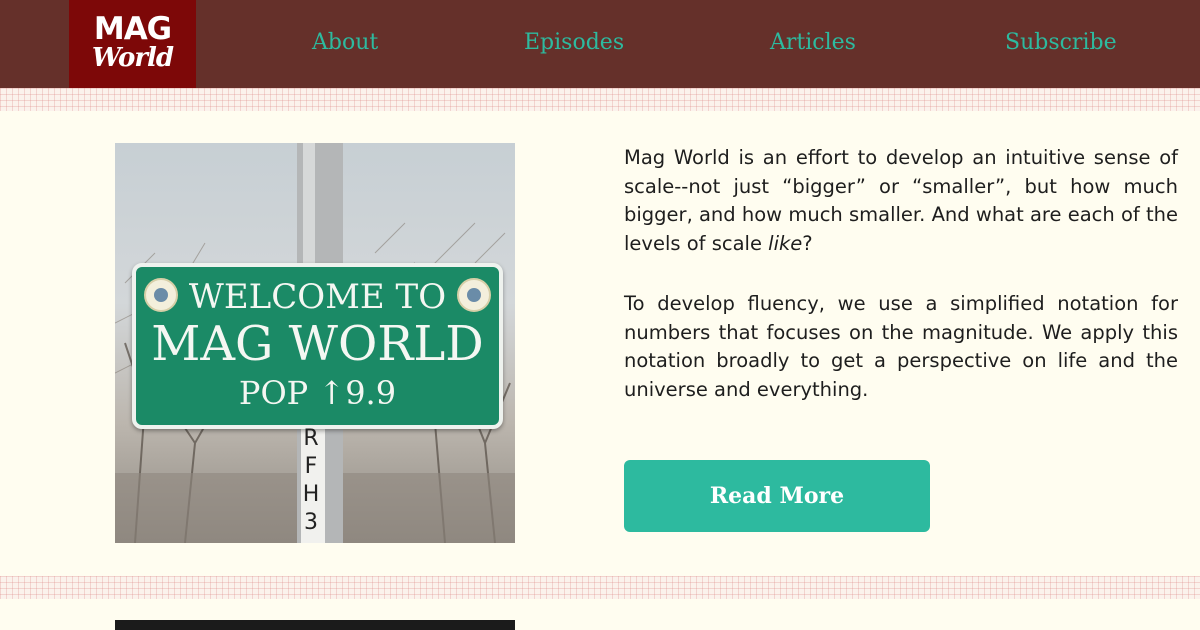  I want to click on next-section-image, so click(315, 625).